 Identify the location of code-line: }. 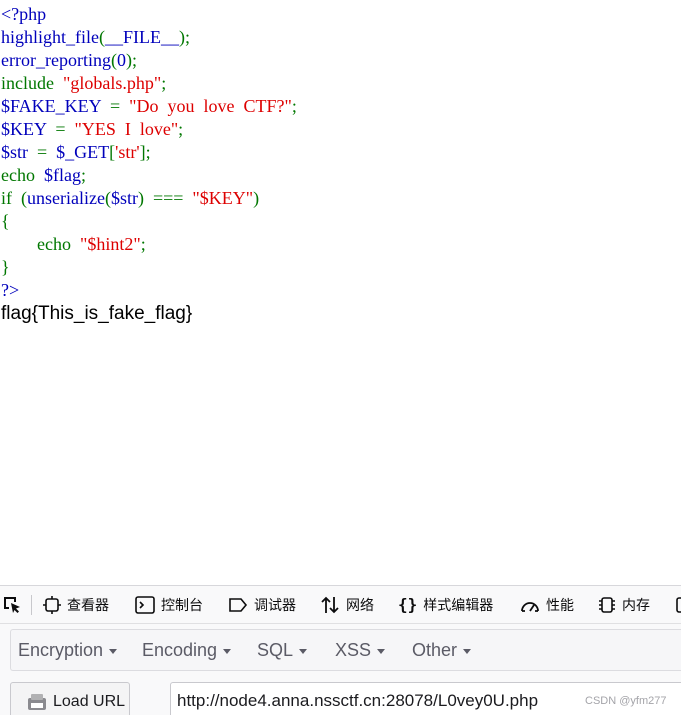
(149, 267).